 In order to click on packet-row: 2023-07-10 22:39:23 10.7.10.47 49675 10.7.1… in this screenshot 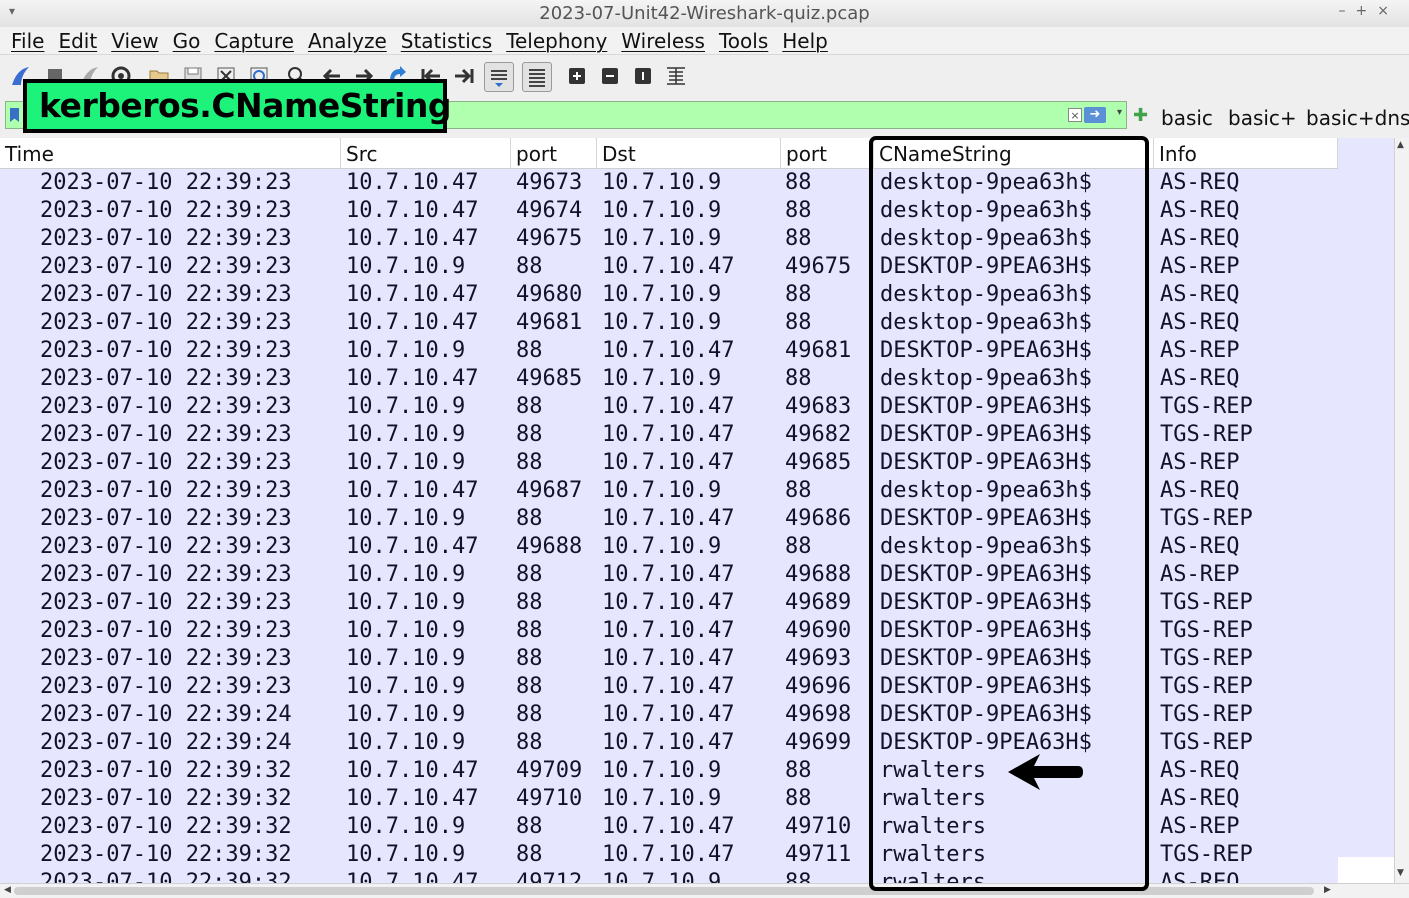, I will do `click(669, 239)`.